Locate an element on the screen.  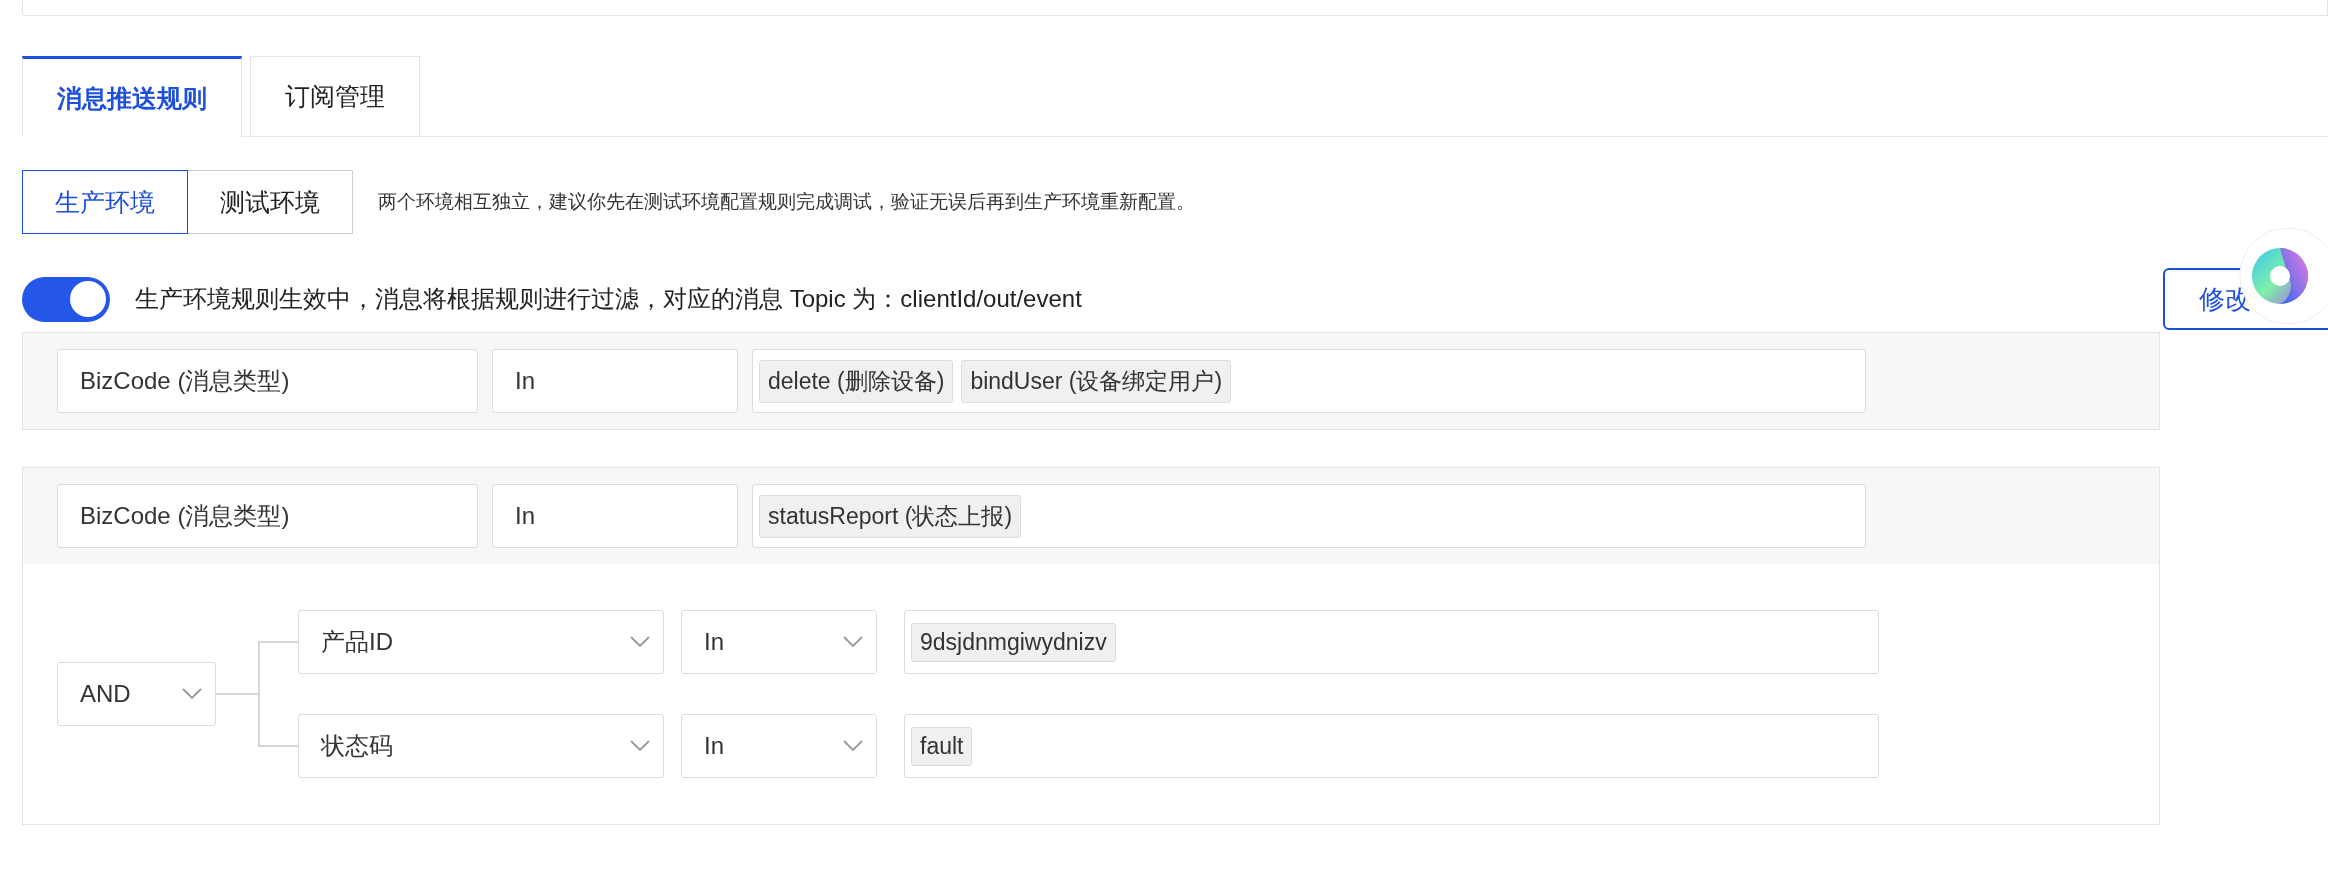
environment-button: 生产环境 is located at coordinates (105, 202).